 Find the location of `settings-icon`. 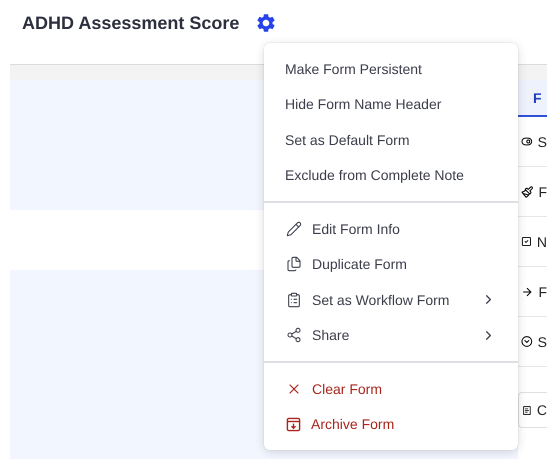

settings-icon is located at coordinates (266, 23).